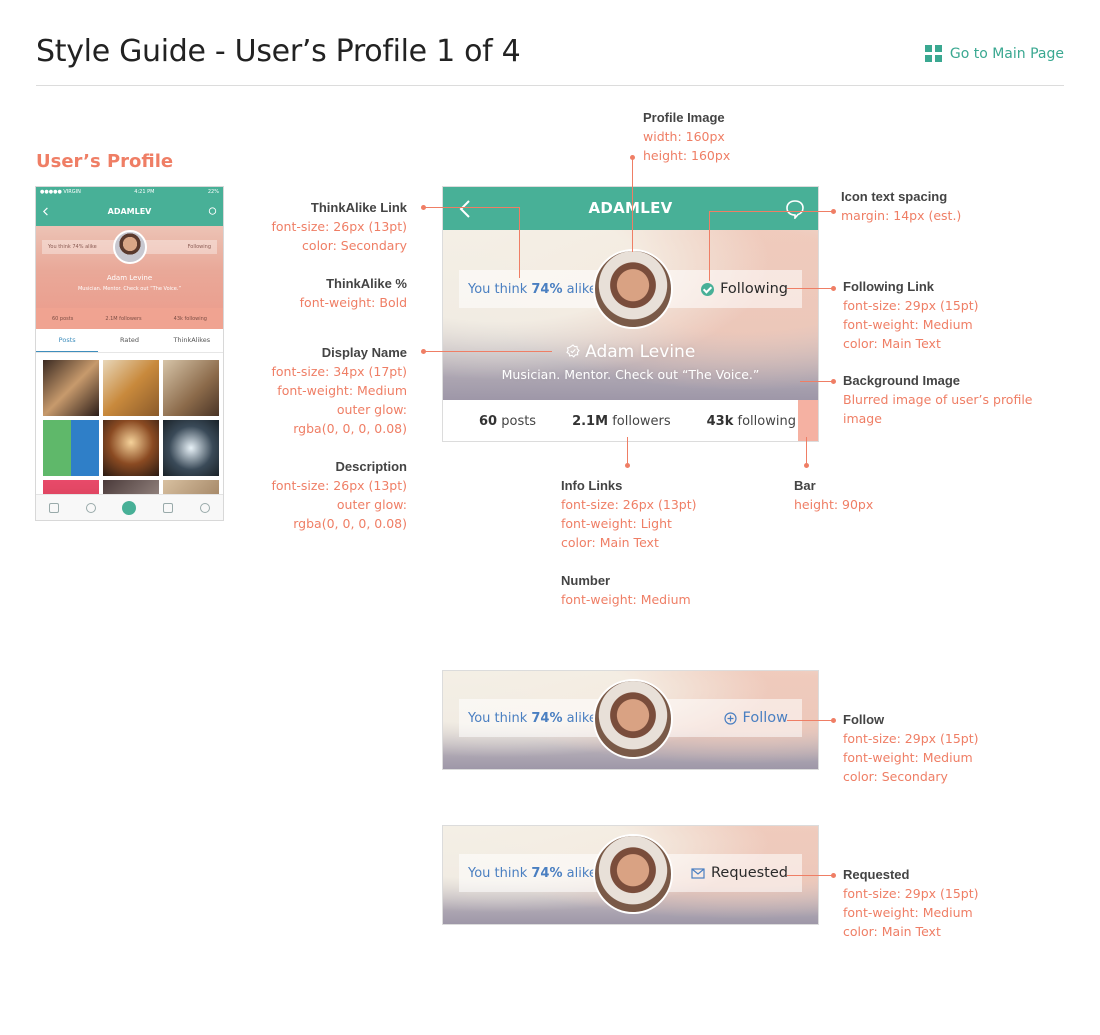 This screenshot has width=1100, height=1035. Describe the element at coordinates (54, 507) in the screenshot. I see `home-icon` at that location.